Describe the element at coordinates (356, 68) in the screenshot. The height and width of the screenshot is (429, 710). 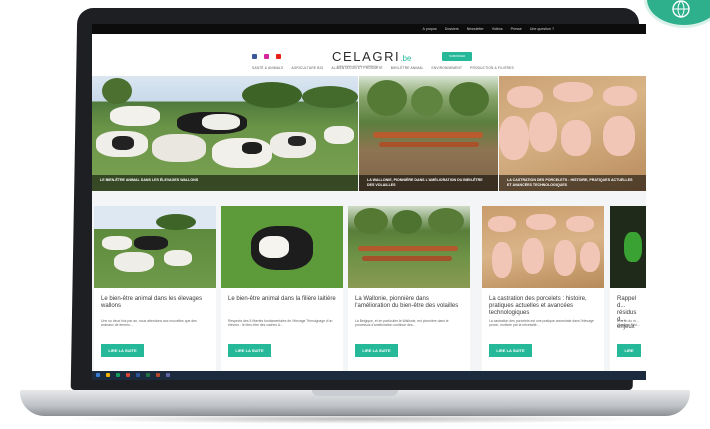
I see `nav-item-alimentation: ALIMENTATION ET PROXIMITÉ` at that location.